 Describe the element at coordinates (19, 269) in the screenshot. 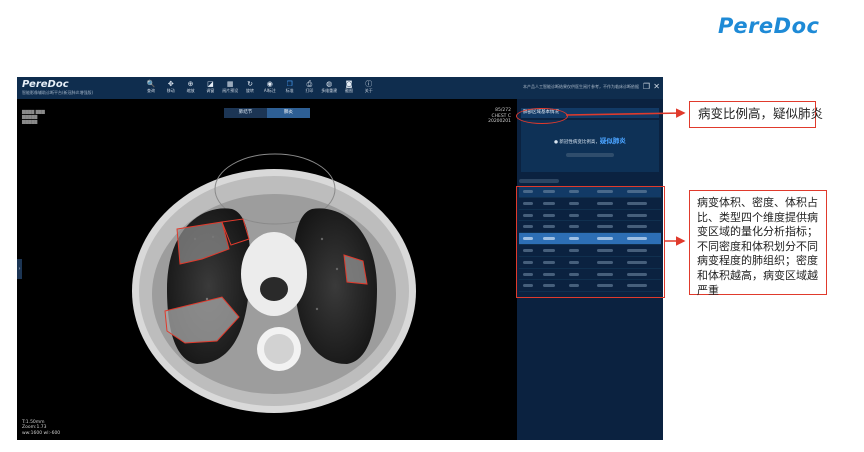

I see `sidebar-expand-handle: ›` at that location.